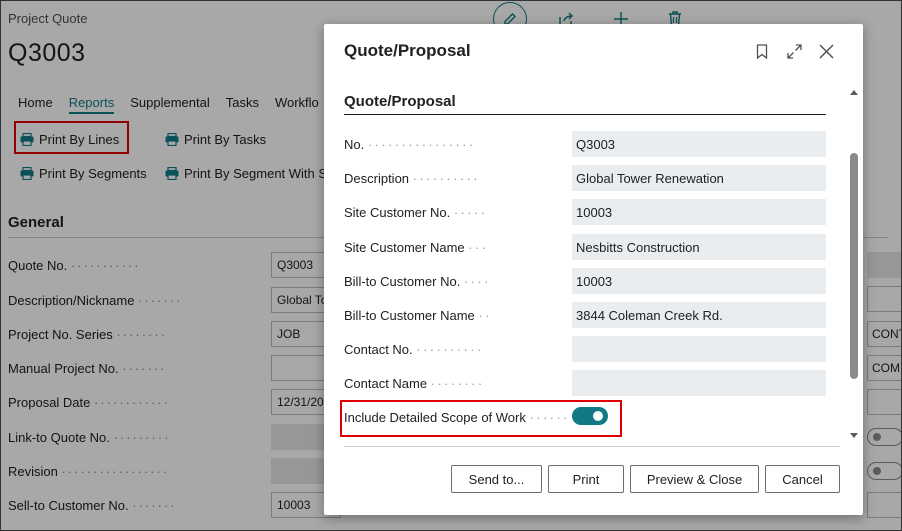  What do you see at coordinates (386, 383) in the screenshot?
I see `field-label: Contact Name` at bounding box center [386, 383].